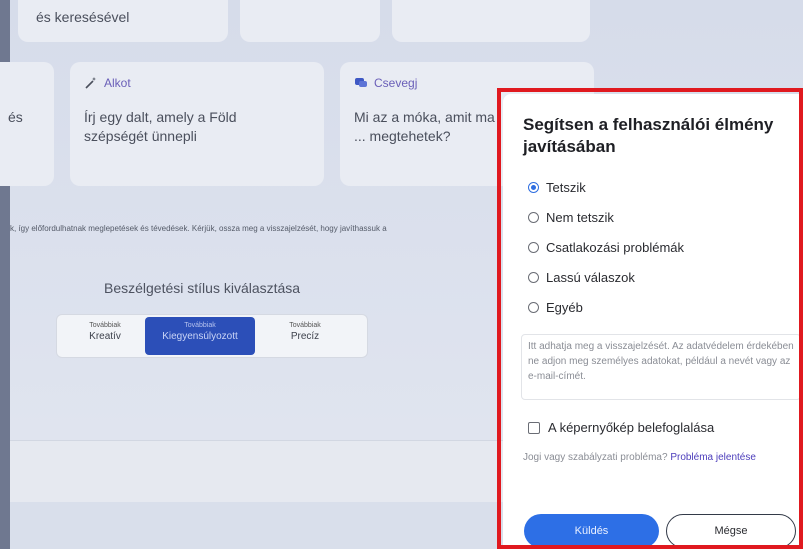 The width and height of the screenshot is (803, 549). What do you see at coordinates (361, 82) in the screenshot?
I see `chat-bubble-icon` at bounding box center [361, 82].